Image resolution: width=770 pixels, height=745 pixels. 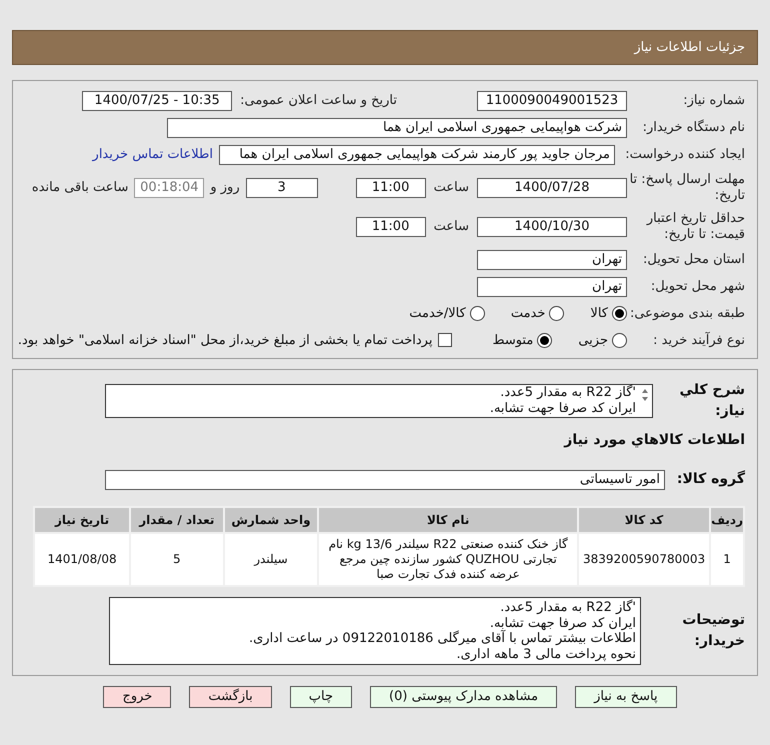 What do you see at coordinates (513, 341) in the screenshot?
I see `radio-label: متوسط` at bounding box center [513, 341].